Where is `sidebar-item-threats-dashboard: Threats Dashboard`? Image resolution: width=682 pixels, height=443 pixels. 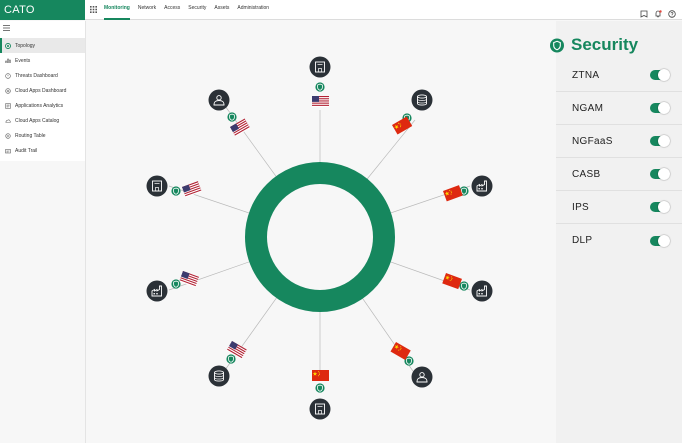 sidebar-item-threats-dashboard: Threats Dashboard is located at coordinates (42, 75).